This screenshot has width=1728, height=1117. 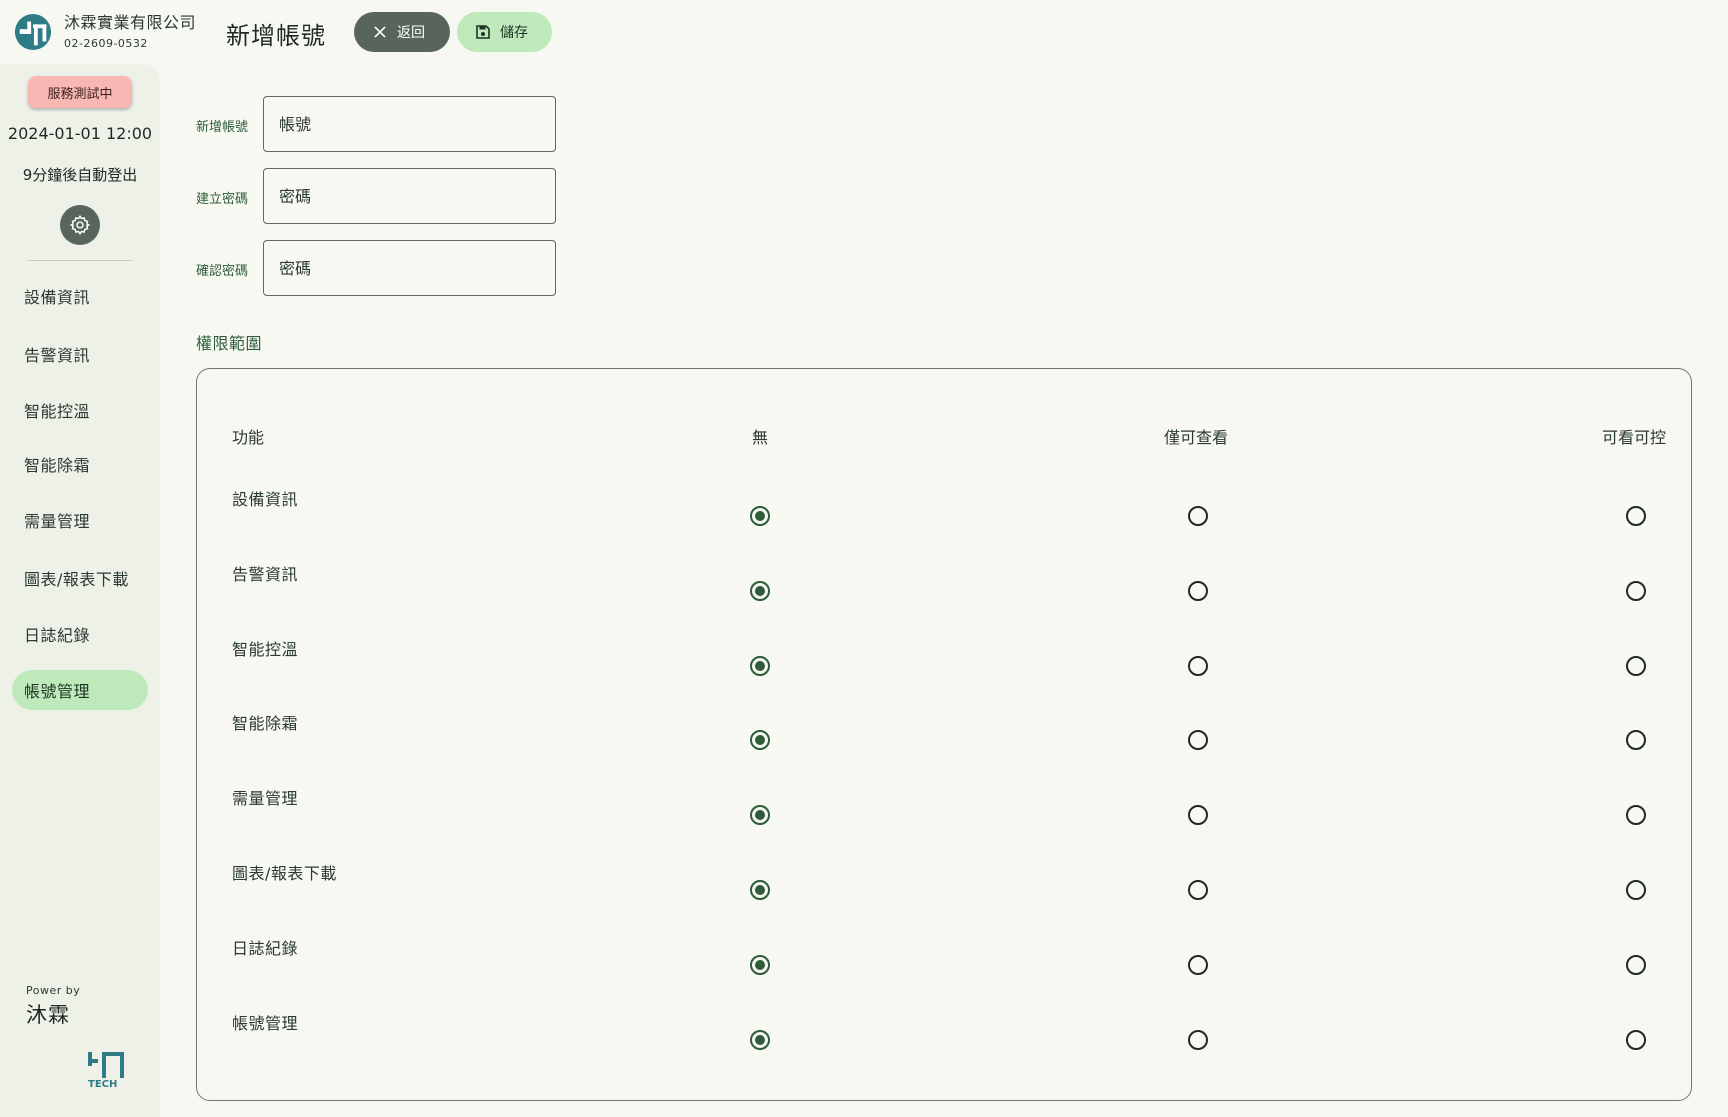 I want to click on account-label: 新增帳號, so click(x=222, y=127).